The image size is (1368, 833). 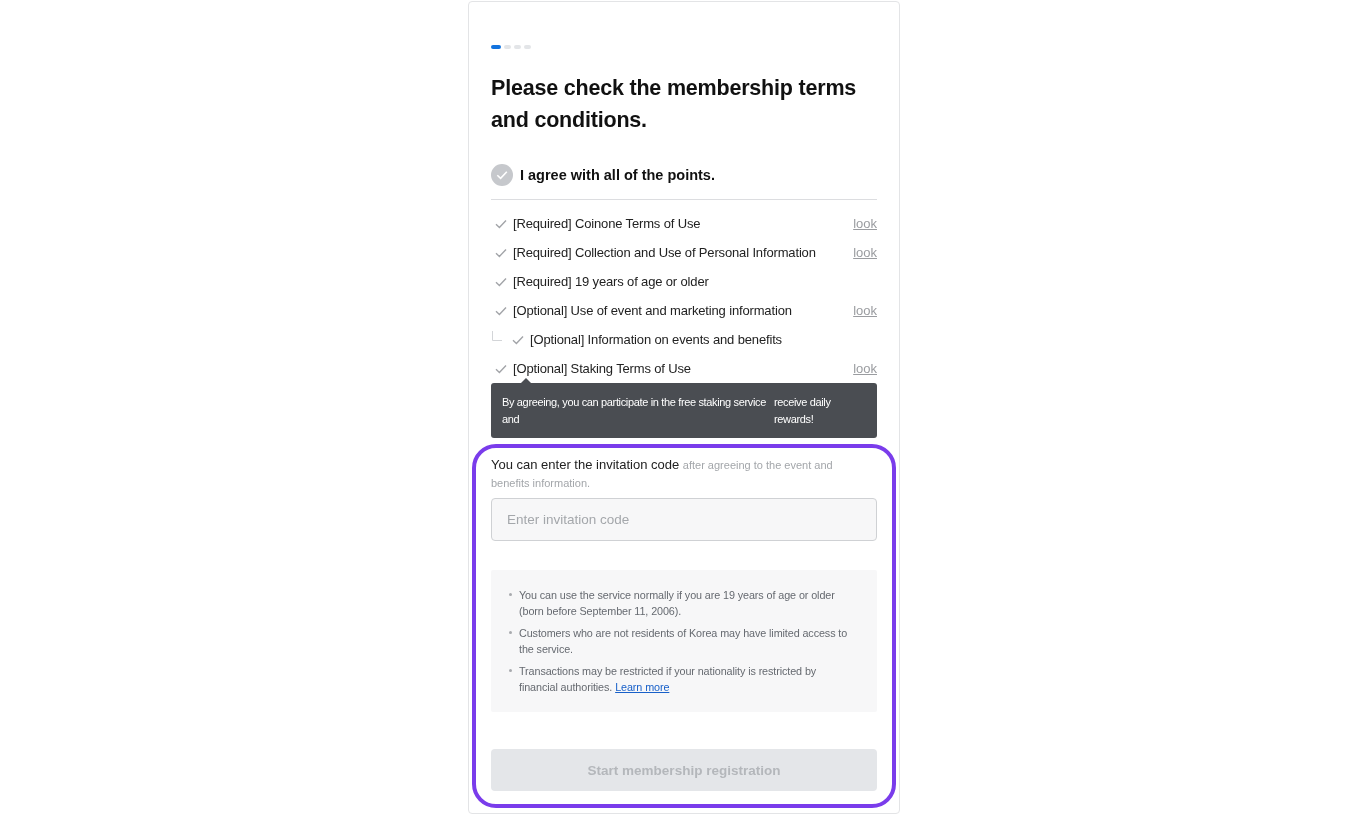 What do you see at coordinates (684, 641) in the screenshot?
I see `notice-text: Customers who are not residents of Korea may have limited access to the service.` at bounding box center [684, 641].